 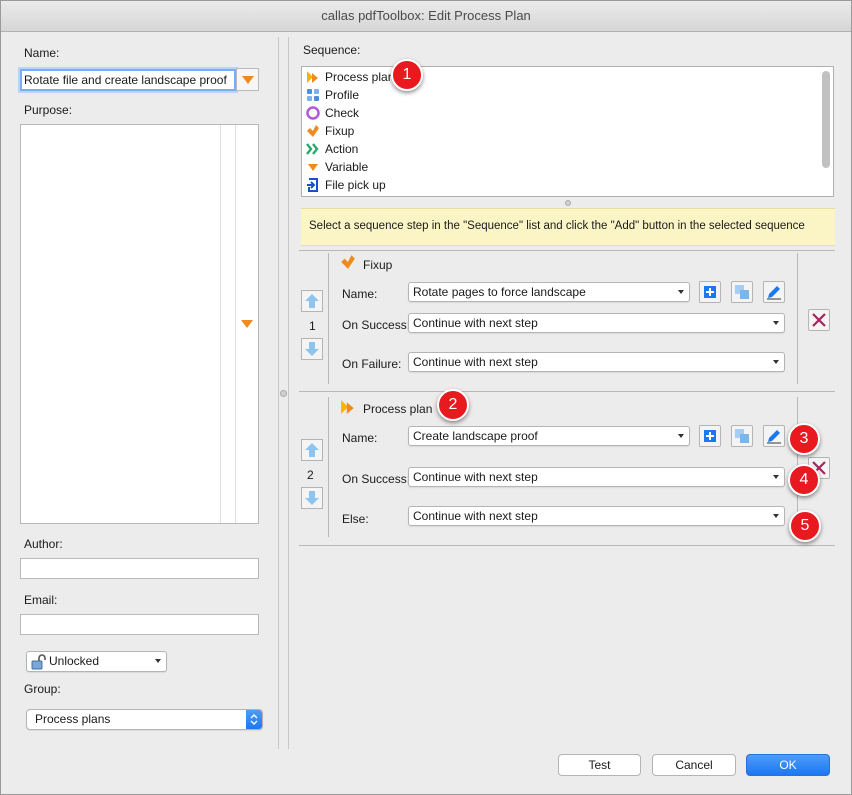 I want to click on title-bar: callas pdfToolbox: Edit Process Plan, so click(x=426, y=16).